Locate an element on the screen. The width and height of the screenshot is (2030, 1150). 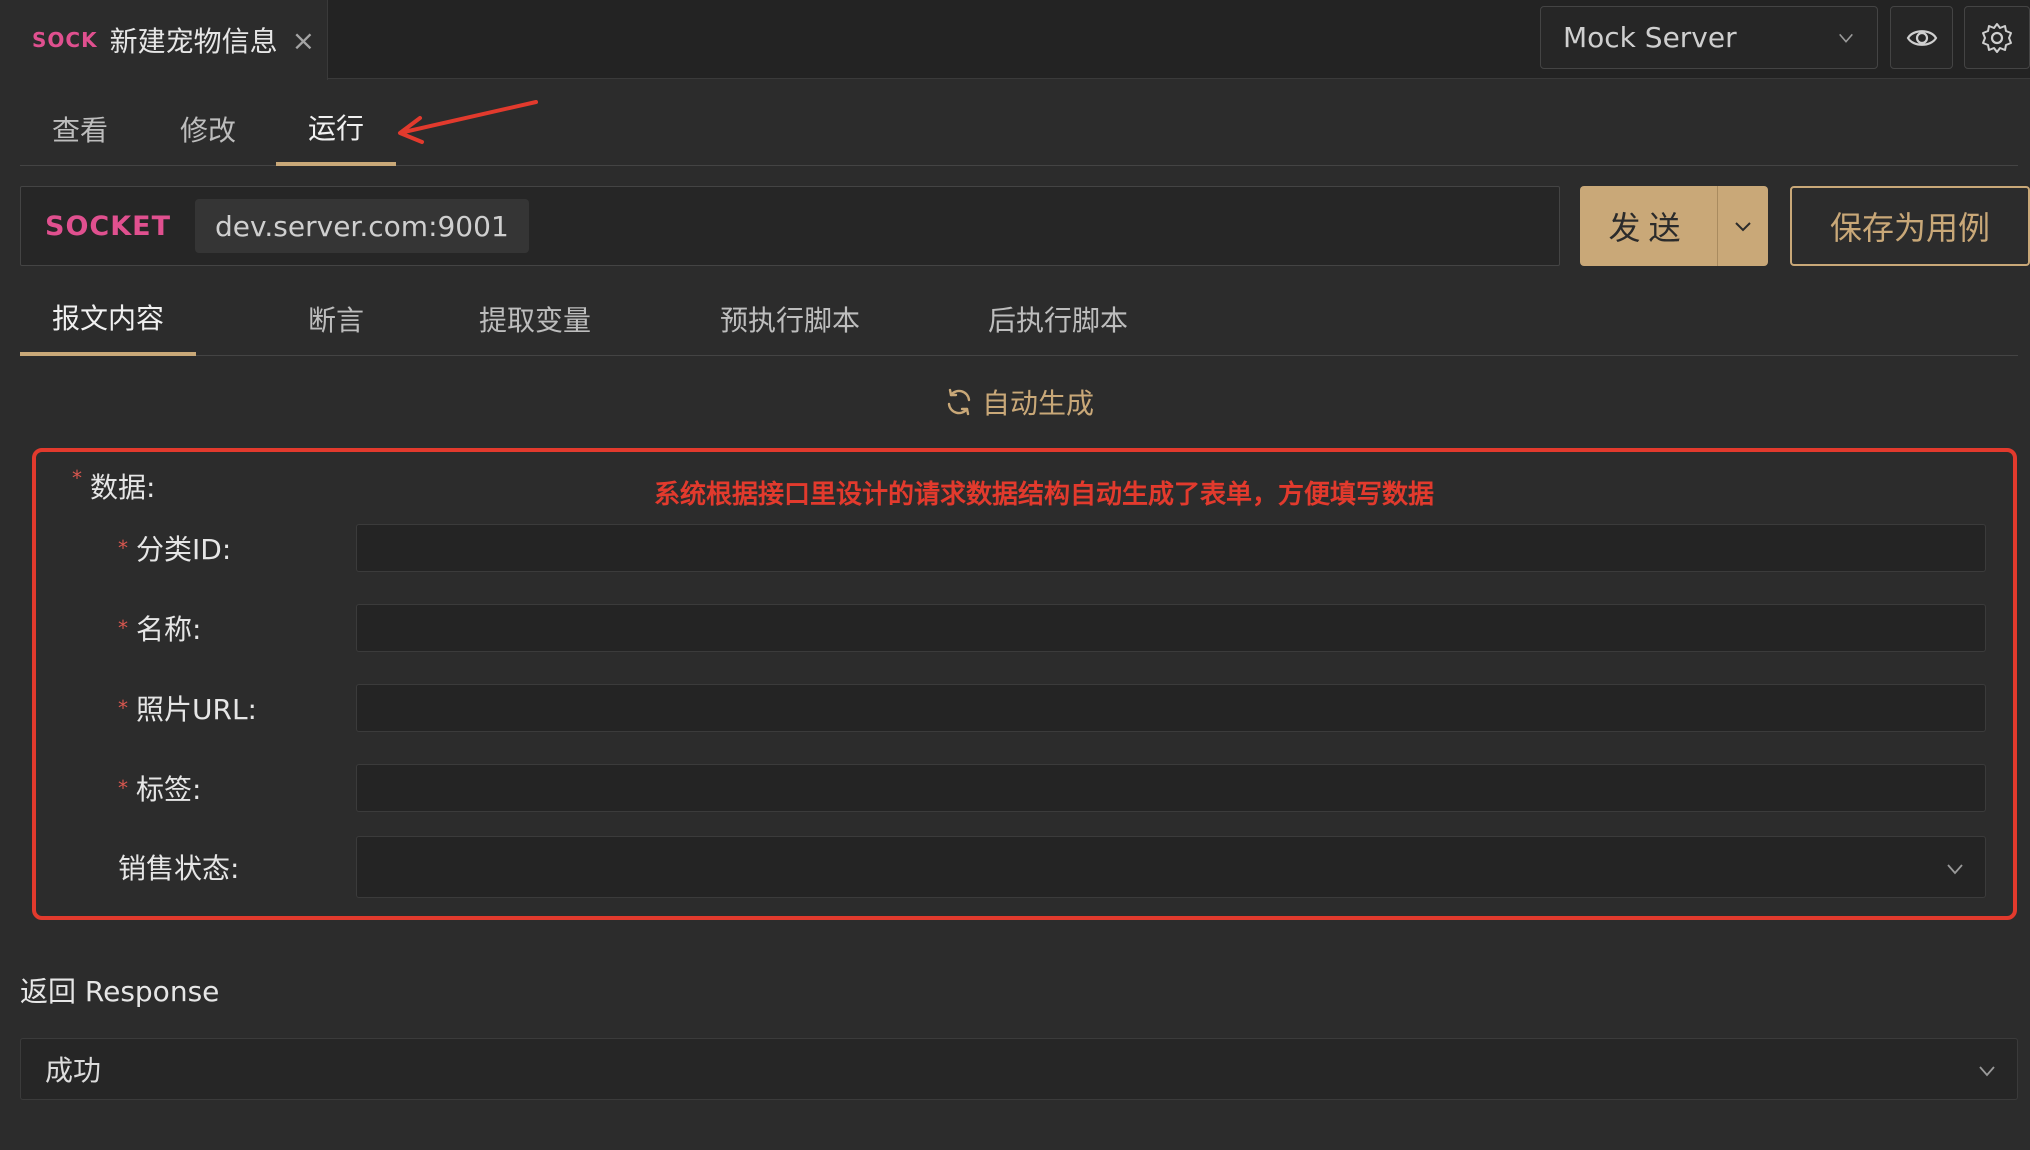
refresh-icon is located at coordinates (959, 402).